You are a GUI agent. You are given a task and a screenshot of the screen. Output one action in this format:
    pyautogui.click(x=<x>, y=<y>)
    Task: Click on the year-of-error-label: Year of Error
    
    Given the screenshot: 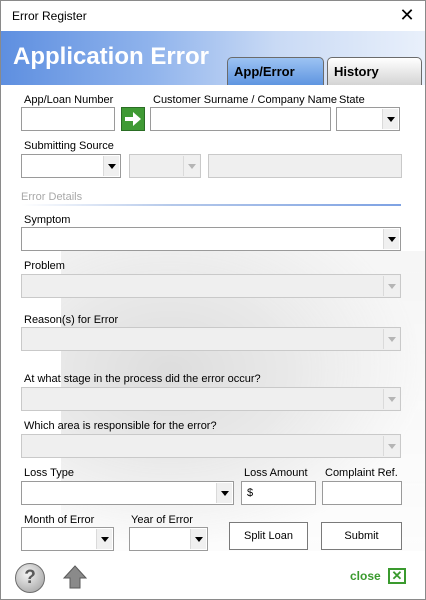 What is the action you would take?
    pyautogui.click(x=162, y=520)
    